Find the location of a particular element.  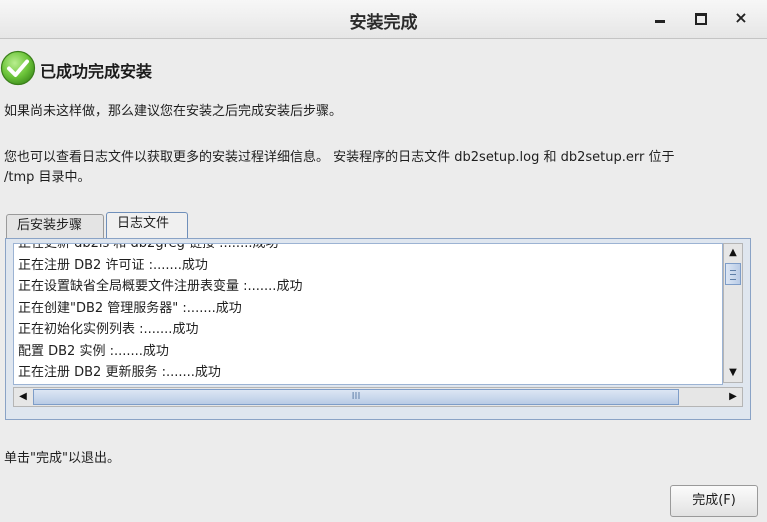

grip-icon is located at coordinates (733, 275).